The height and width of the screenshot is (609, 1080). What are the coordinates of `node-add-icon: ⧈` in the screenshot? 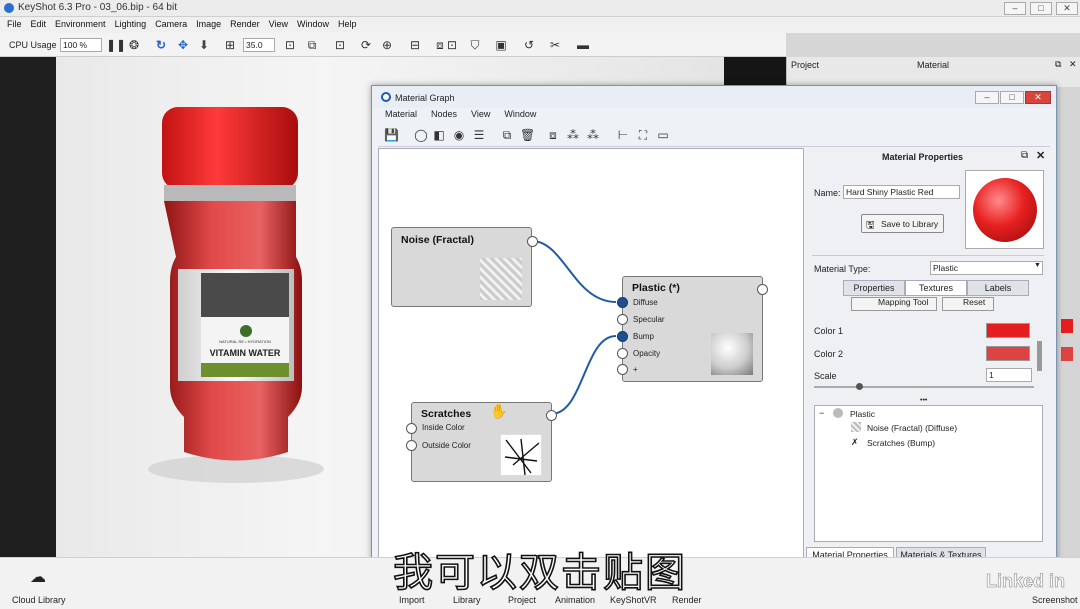 It's located at (553, 135).